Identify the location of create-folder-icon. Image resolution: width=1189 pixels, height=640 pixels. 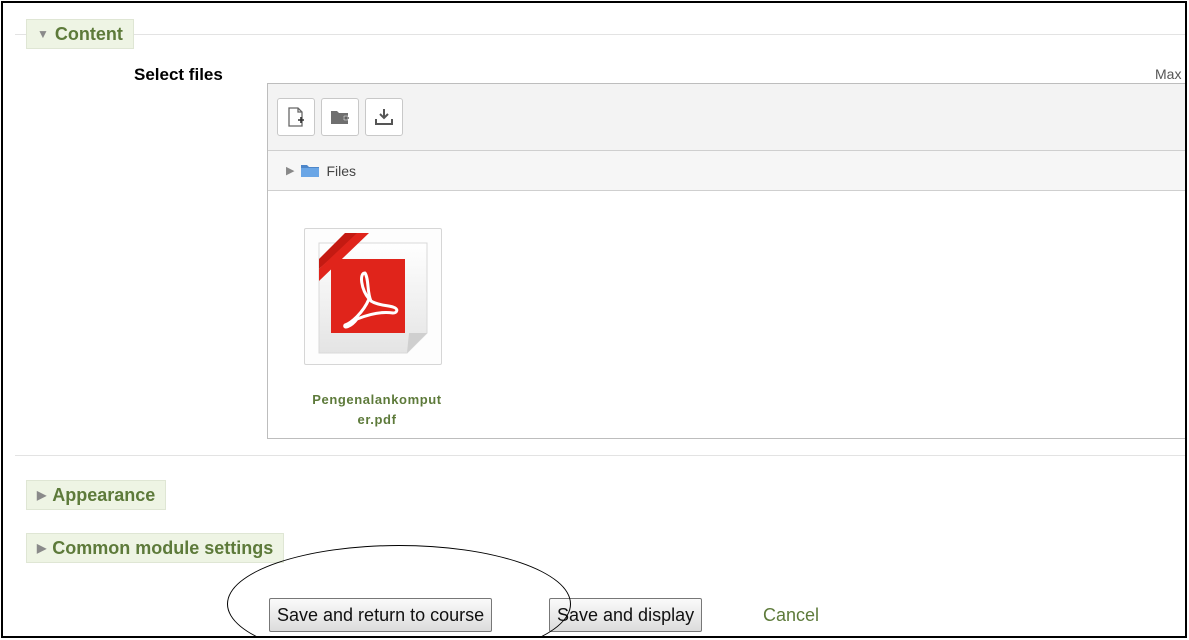
(340, 117).